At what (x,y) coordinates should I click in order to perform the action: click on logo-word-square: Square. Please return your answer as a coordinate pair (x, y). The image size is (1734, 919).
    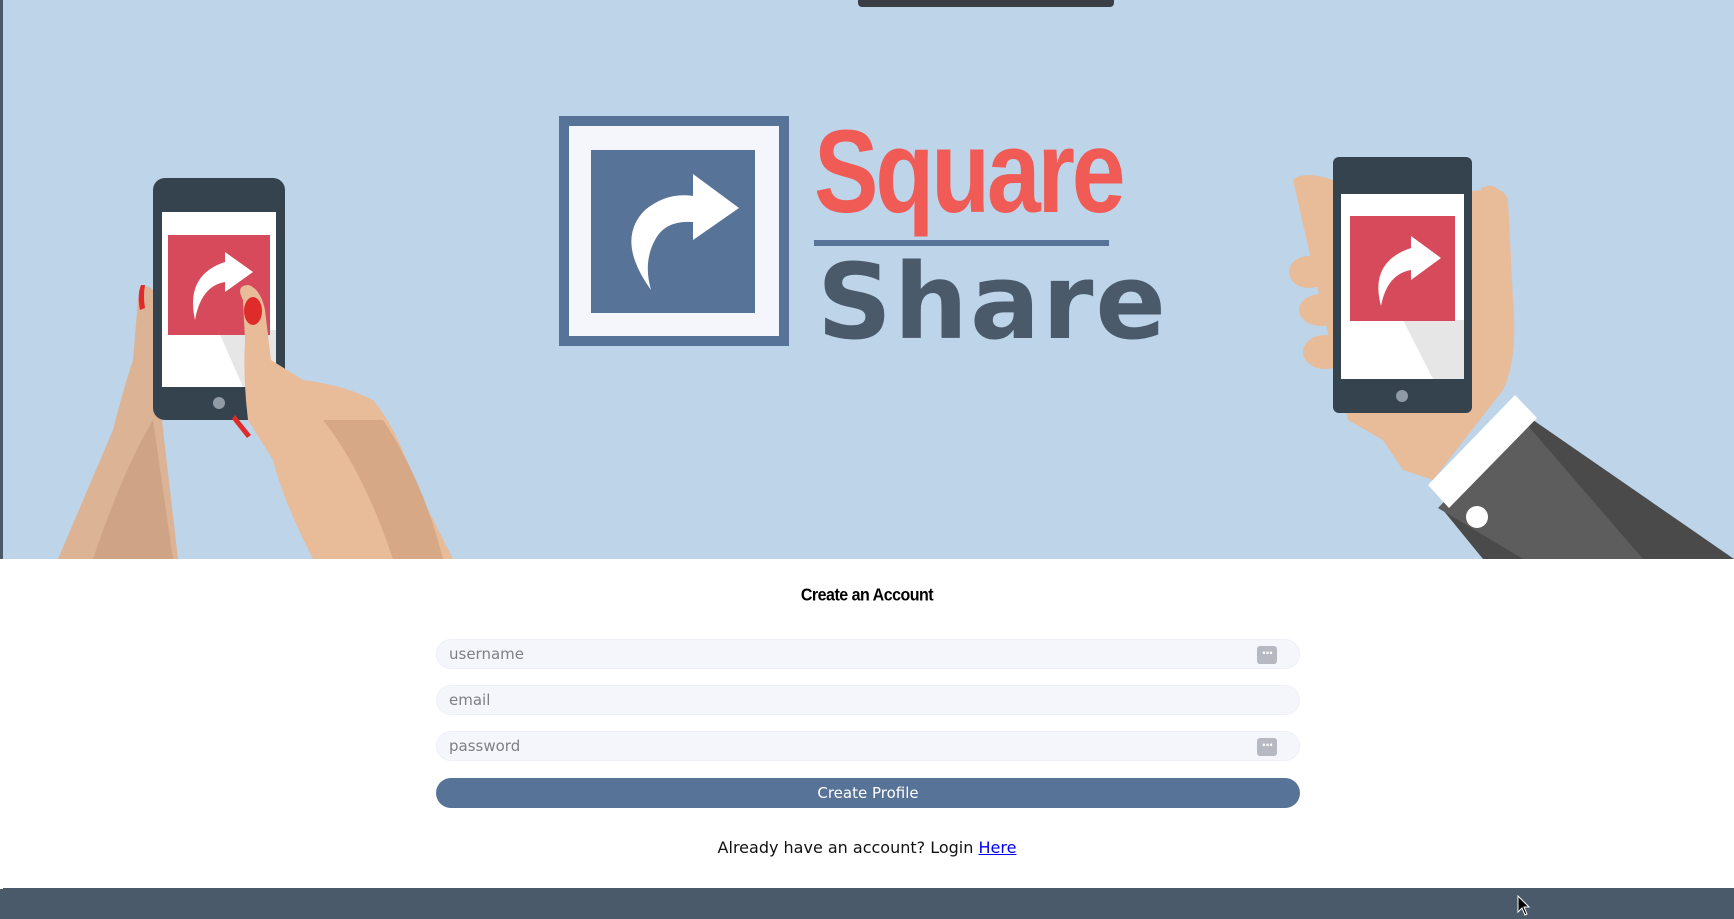
    Looking at the image, I should click on (968, 171).